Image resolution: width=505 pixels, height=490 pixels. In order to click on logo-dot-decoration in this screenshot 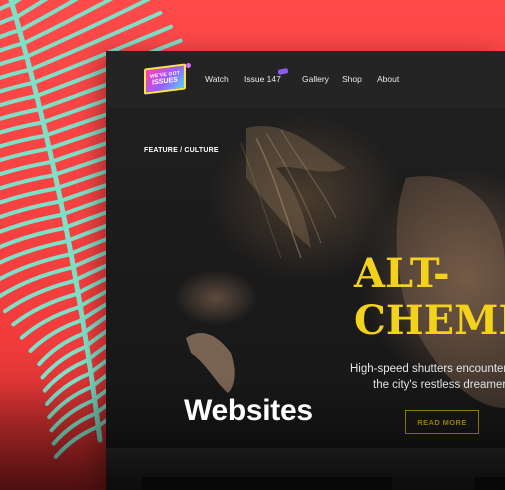, I will do `click(188, 65)`.